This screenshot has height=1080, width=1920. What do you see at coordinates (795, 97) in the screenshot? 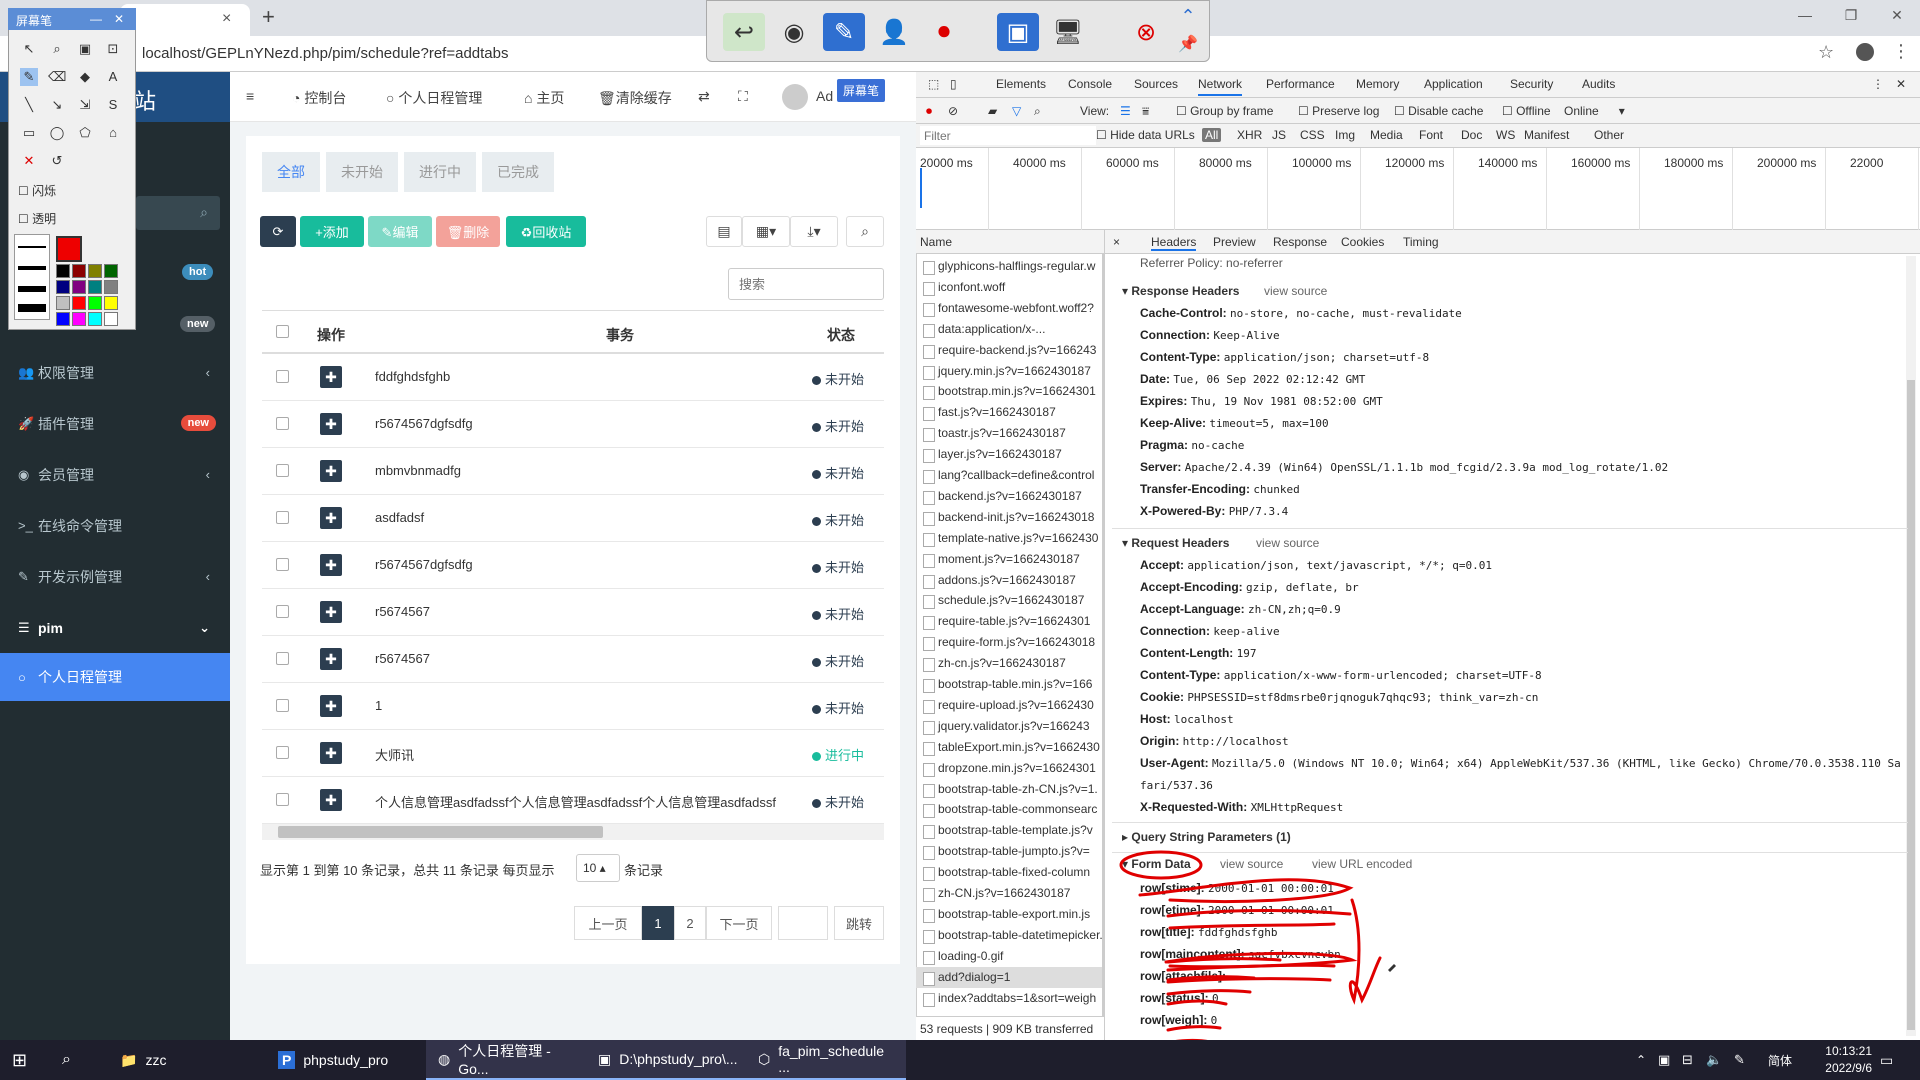
I see `avatar` at bounding box center [795, 97].